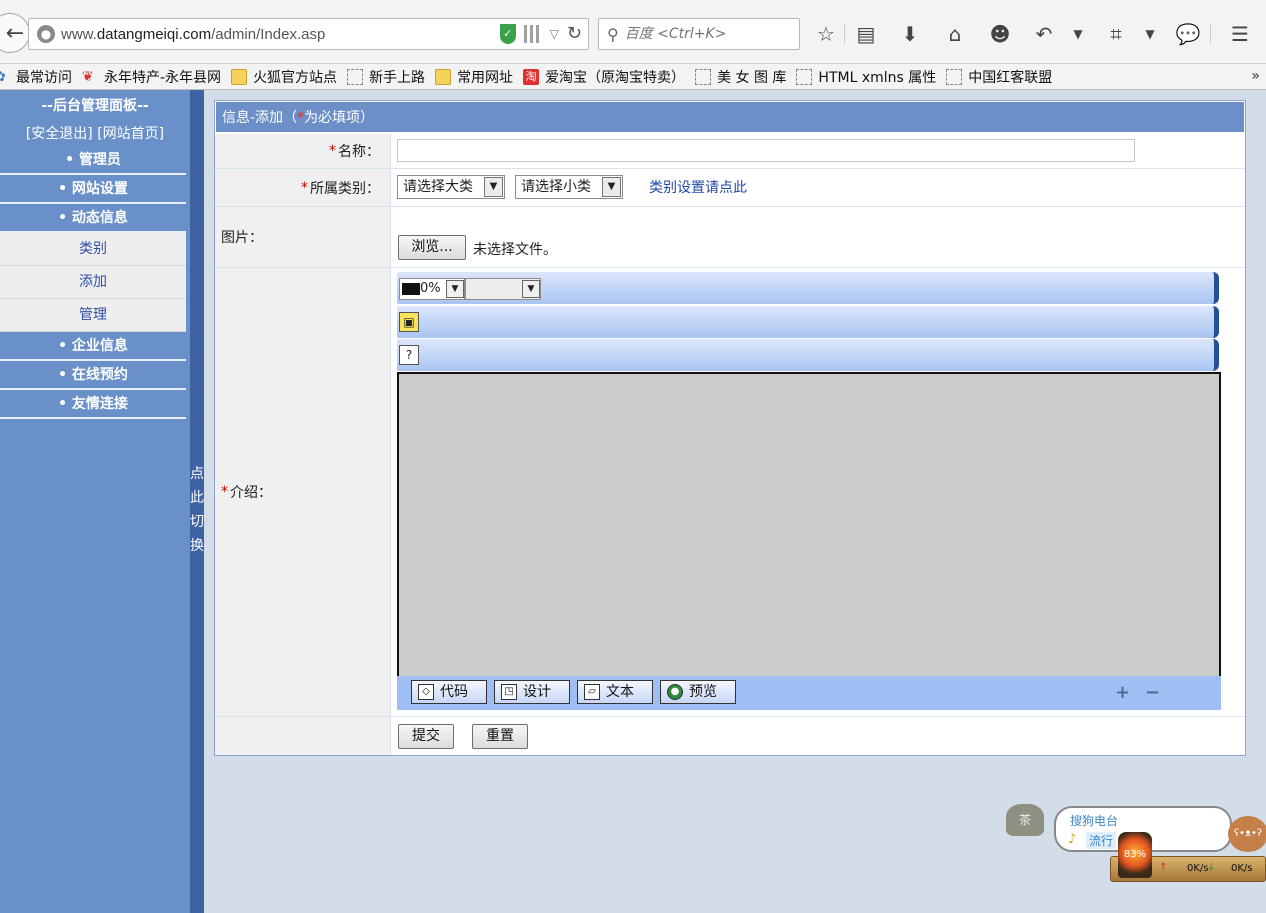  Describe the element at coordinates (151, 77) in the screenshot. I see `bookmark-item: ❦ 永年特产-永年县网` at that location.